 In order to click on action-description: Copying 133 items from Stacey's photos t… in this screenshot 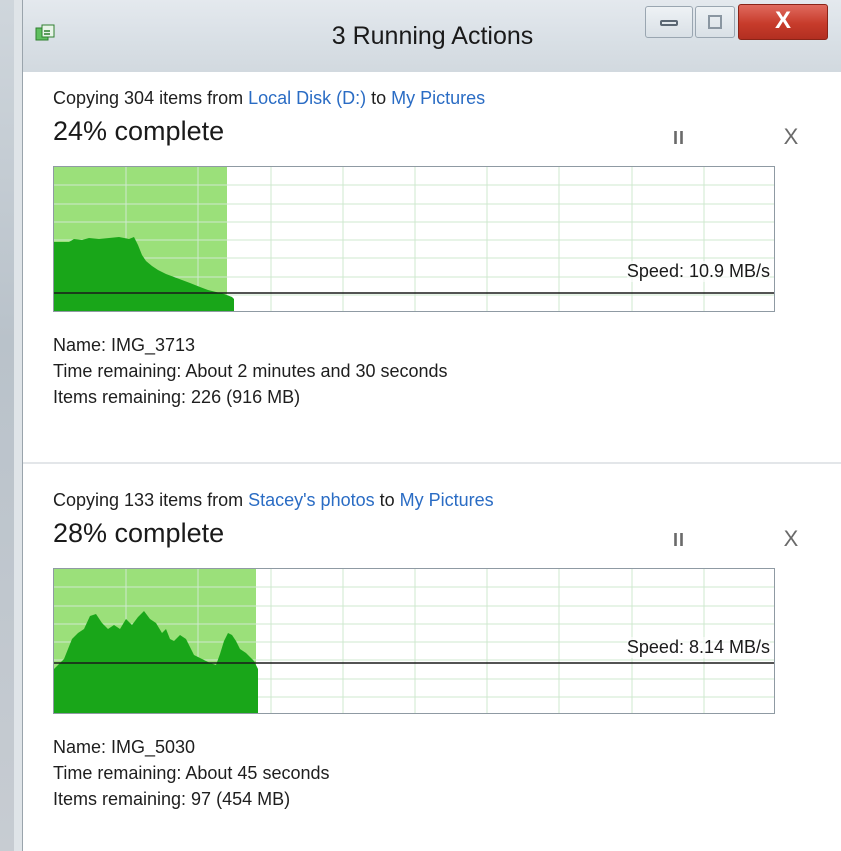, I will do `click(433, 503)`.